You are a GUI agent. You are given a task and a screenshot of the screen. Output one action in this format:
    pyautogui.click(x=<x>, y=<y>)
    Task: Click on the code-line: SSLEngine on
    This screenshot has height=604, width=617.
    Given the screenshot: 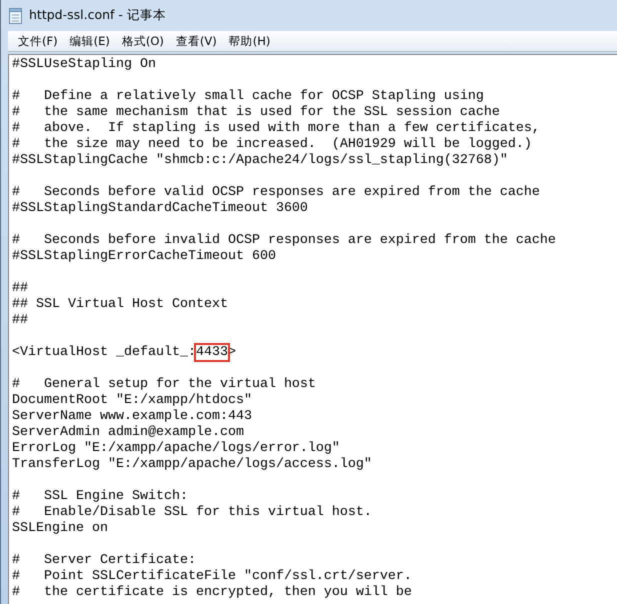 What is the action you would take?
    pyautogui.click(x=60, y=529)
    